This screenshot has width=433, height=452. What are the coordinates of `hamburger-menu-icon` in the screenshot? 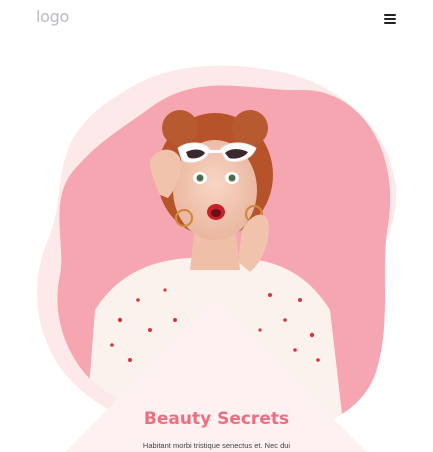 It's located at (391, 19).